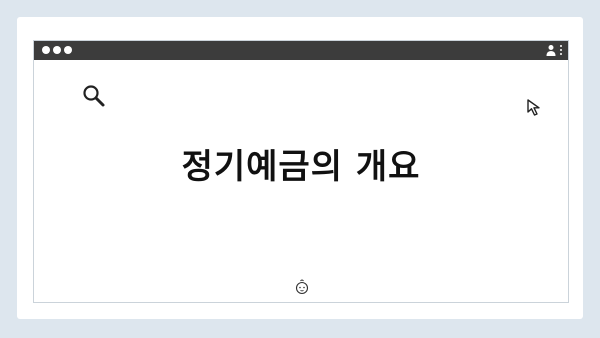  What do you see at coordinates (302, 287) in the screenshot?
I see `baby-face-icon` at bounding box center [302, 287].